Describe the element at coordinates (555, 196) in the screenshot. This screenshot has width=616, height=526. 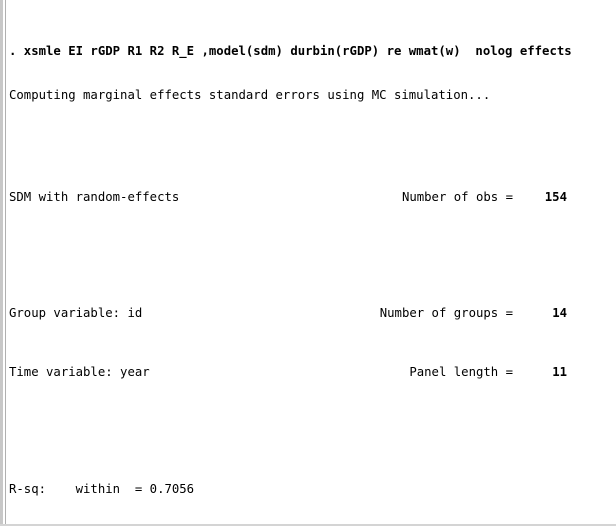
I see `obs-value: 154` at that location.